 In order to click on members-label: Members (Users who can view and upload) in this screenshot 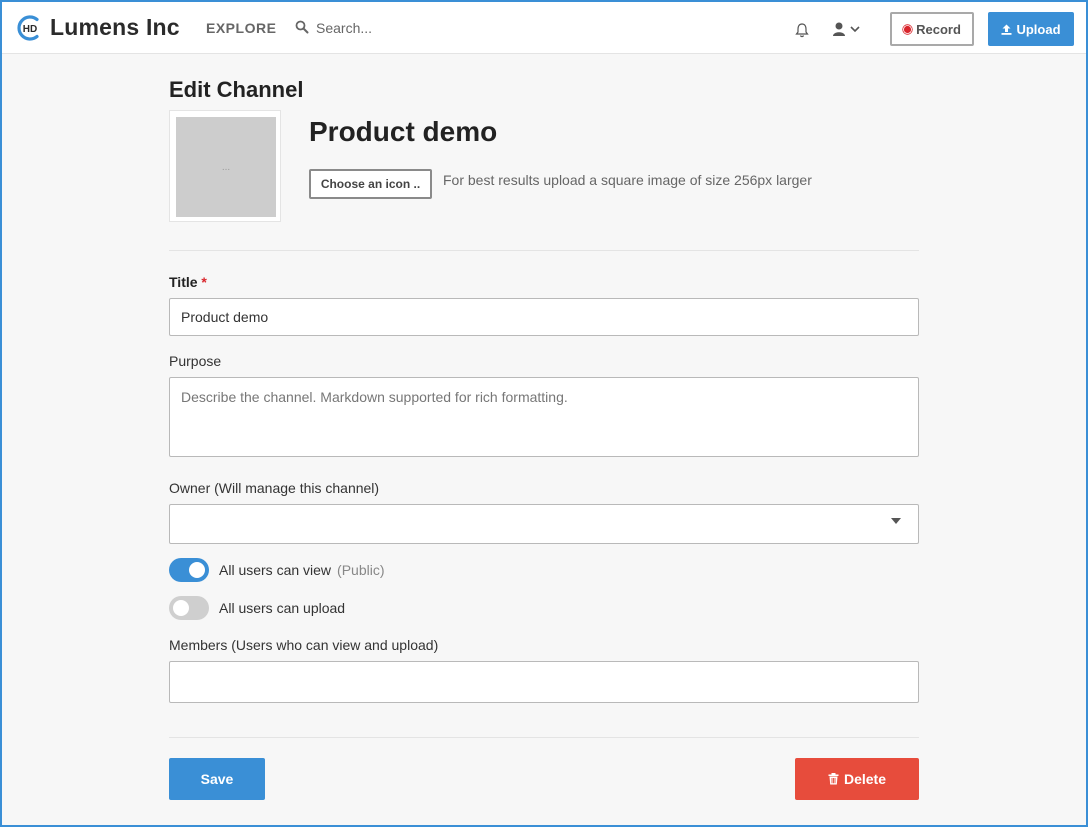, I will do `click(304, 645)`.